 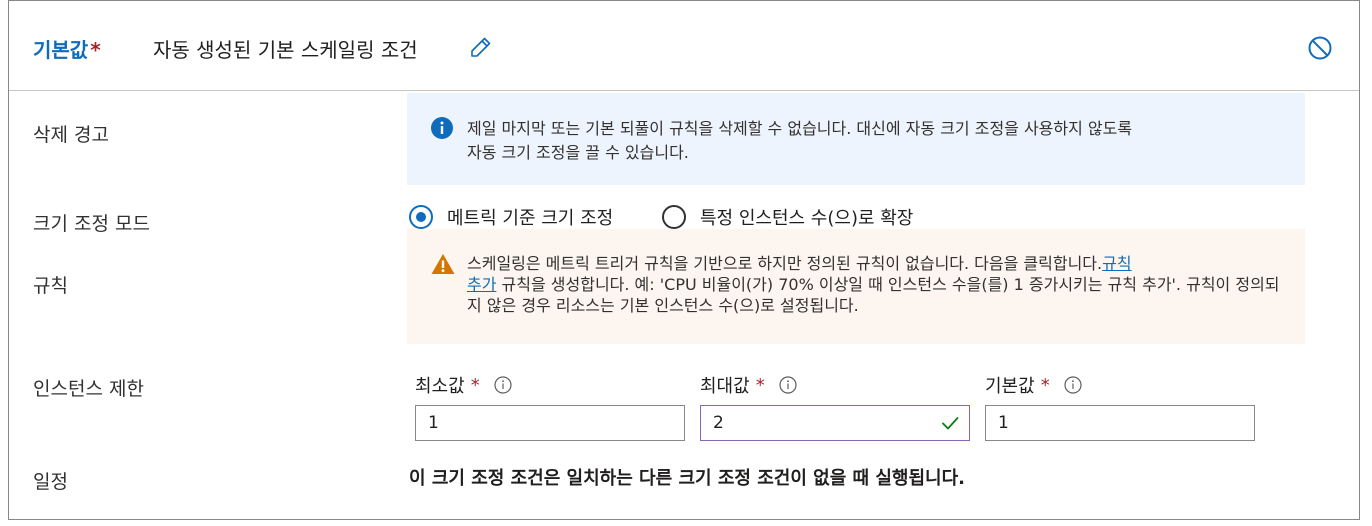 What do you see at coordinates (532, 423) in the screenshot?
I see `minimum-input` at bounding box center [532, 423].